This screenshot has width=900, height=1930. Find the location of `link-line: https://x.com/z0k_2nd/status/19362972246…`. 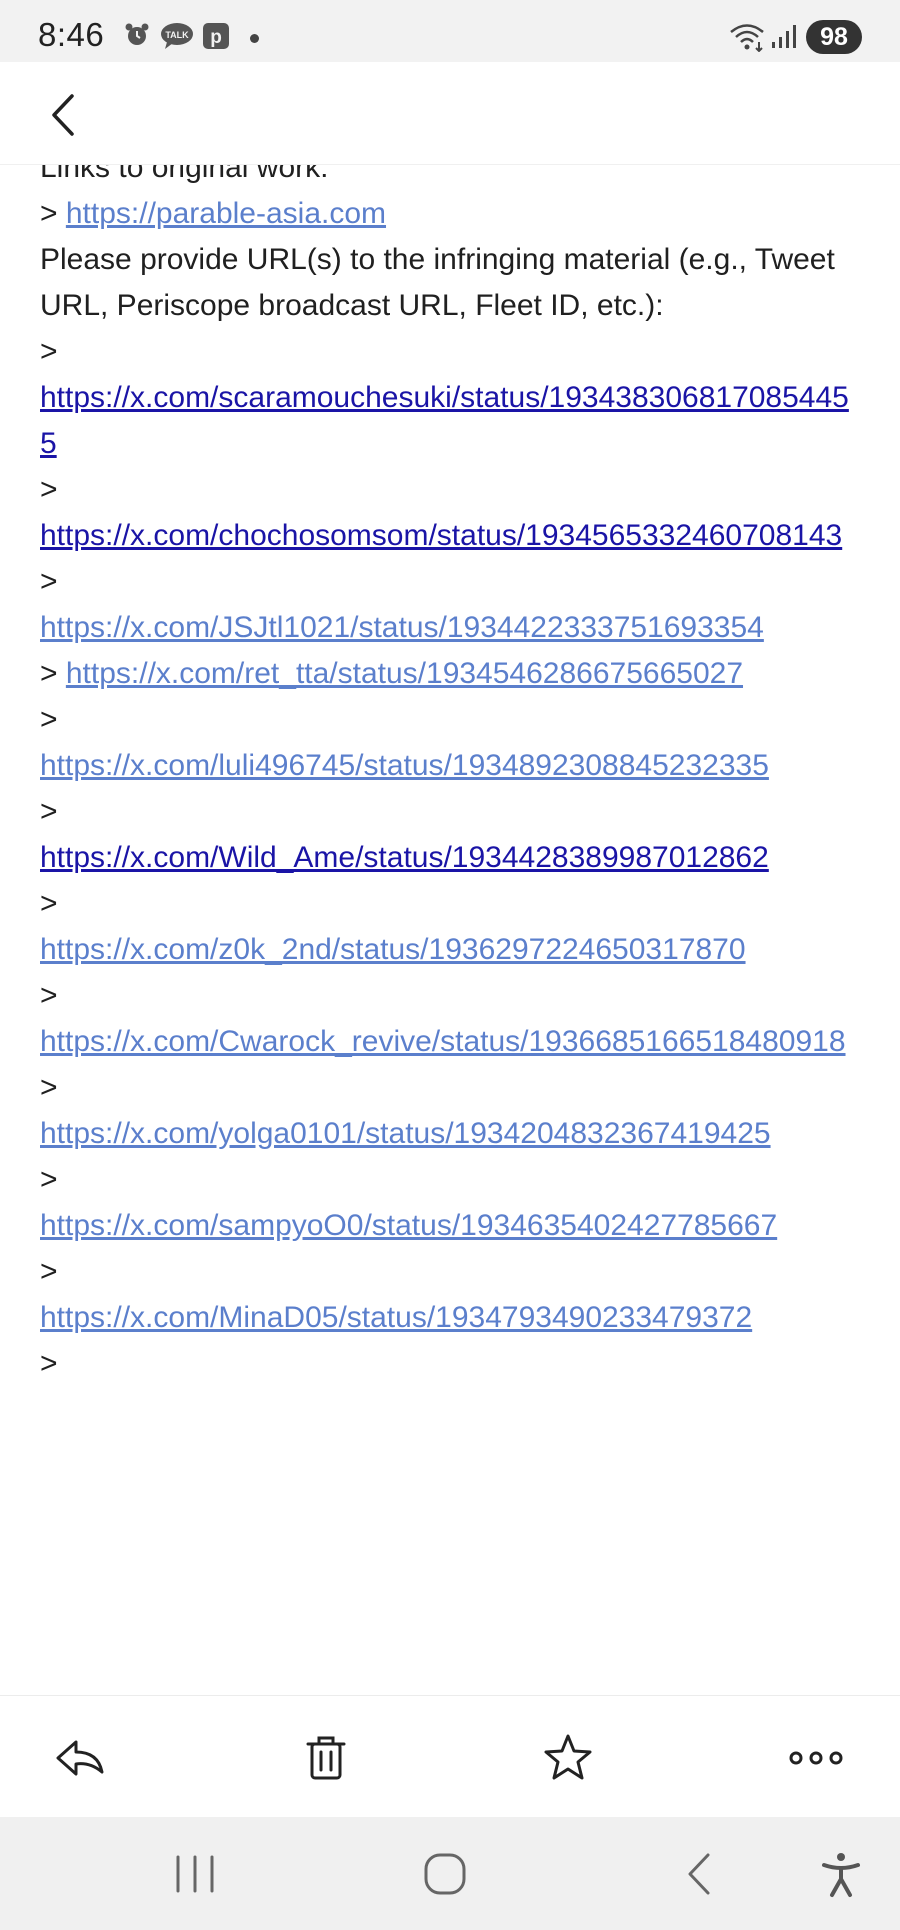

link-line: https://x.com/z0k_2nd/status/19362972246… is located at coordinates (450, 950).